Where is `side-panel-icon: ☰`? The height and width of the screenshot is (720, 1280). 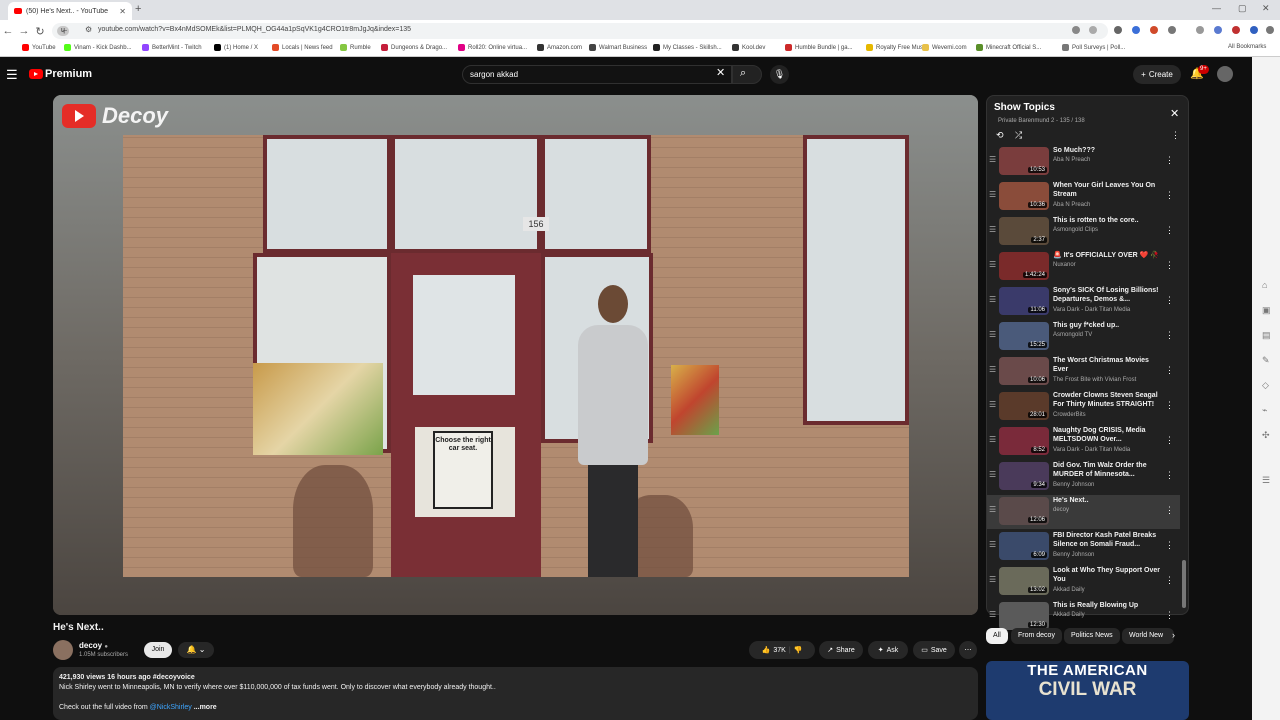 side-panel-icon: ☰ is located at coordinates (1266, 480).